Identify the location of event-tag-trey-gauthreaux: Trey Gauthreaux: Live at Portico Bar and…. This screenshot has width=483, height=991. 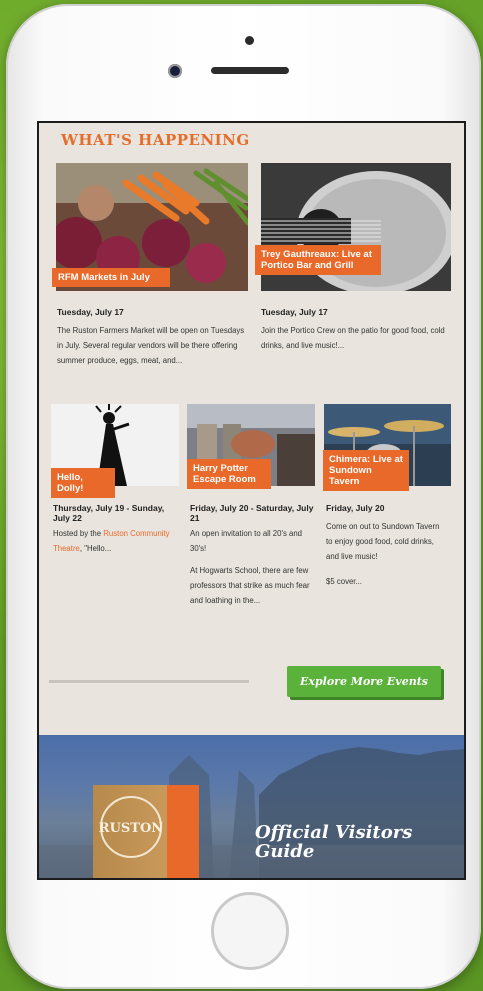
(318, 260).